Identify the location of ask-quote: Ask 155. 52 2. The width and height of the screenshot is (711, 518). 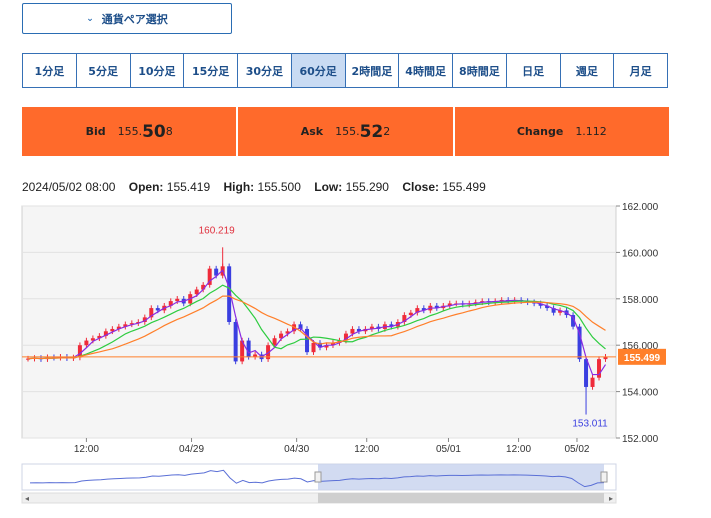
(346, 131).